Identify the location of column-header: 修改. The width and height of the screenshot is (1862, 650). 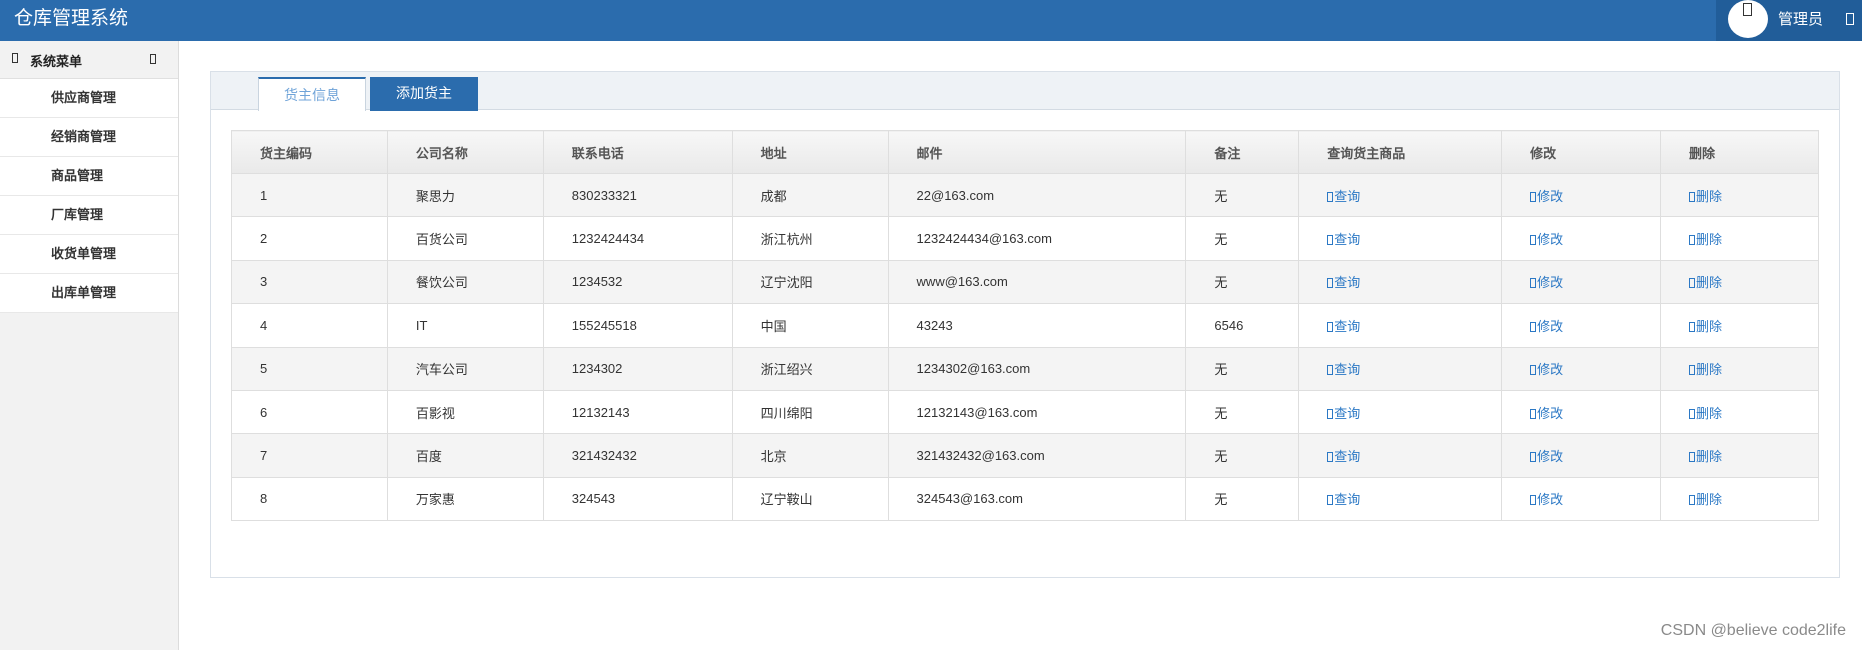
(1581, 152).